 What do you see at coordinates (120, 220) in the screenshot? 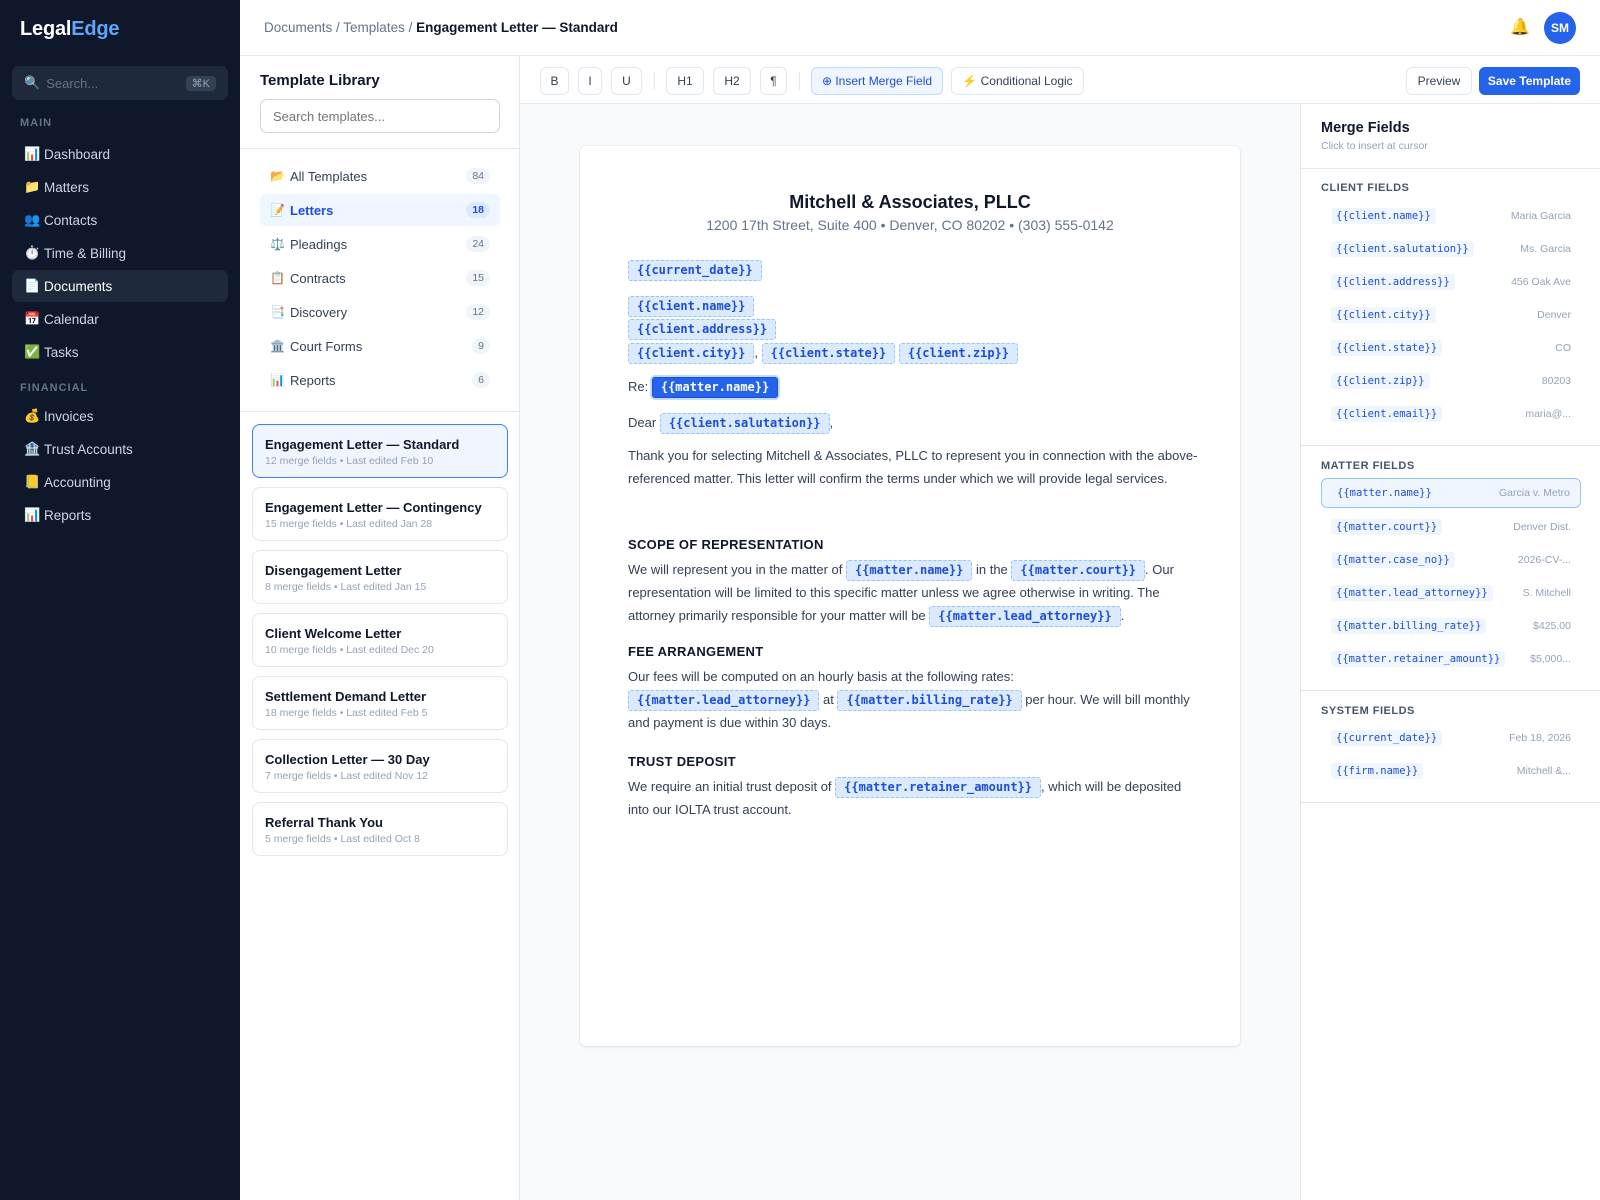
I see `sidebar-item-contacts: 👥 Contacts` at bounding box center [120, 220].